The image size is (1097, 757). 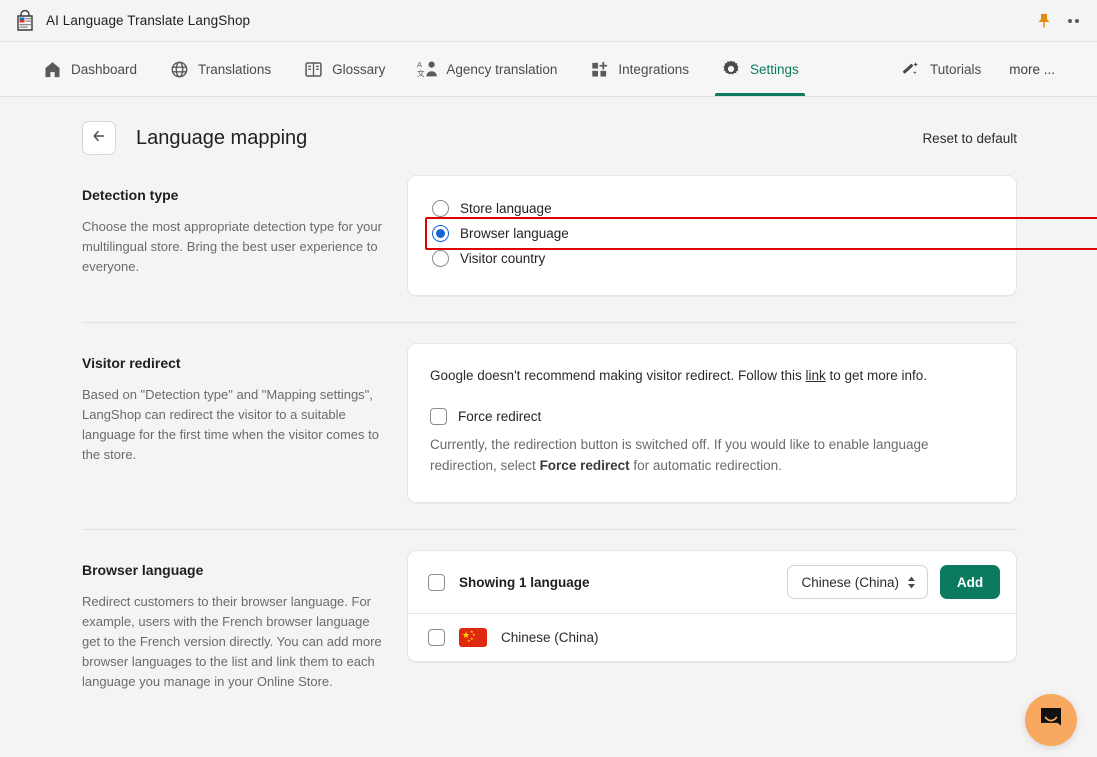 I want to click on language-select-value: Chinese (China), so click(x=850, y=582).